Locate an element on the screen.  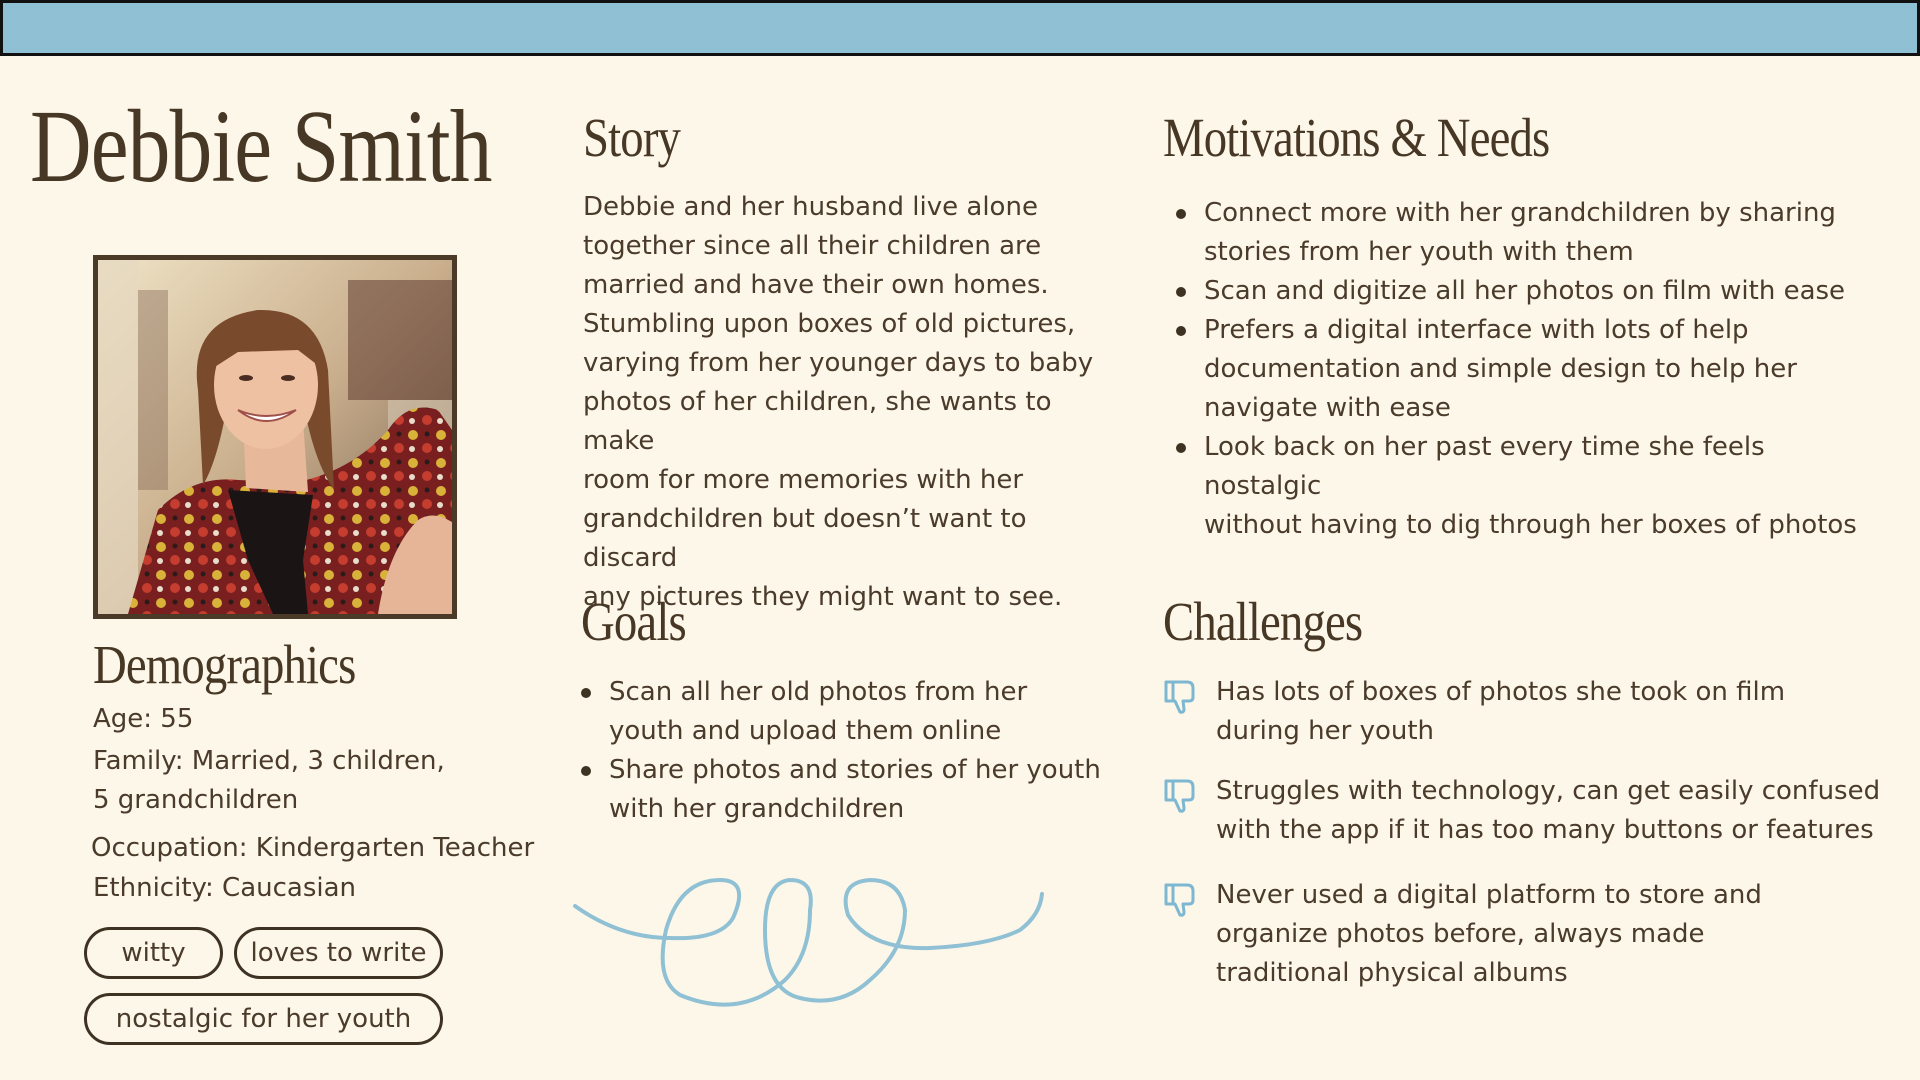
tag-nostalgic: nostalgic for her youth is located at coordinates (263, 1019).